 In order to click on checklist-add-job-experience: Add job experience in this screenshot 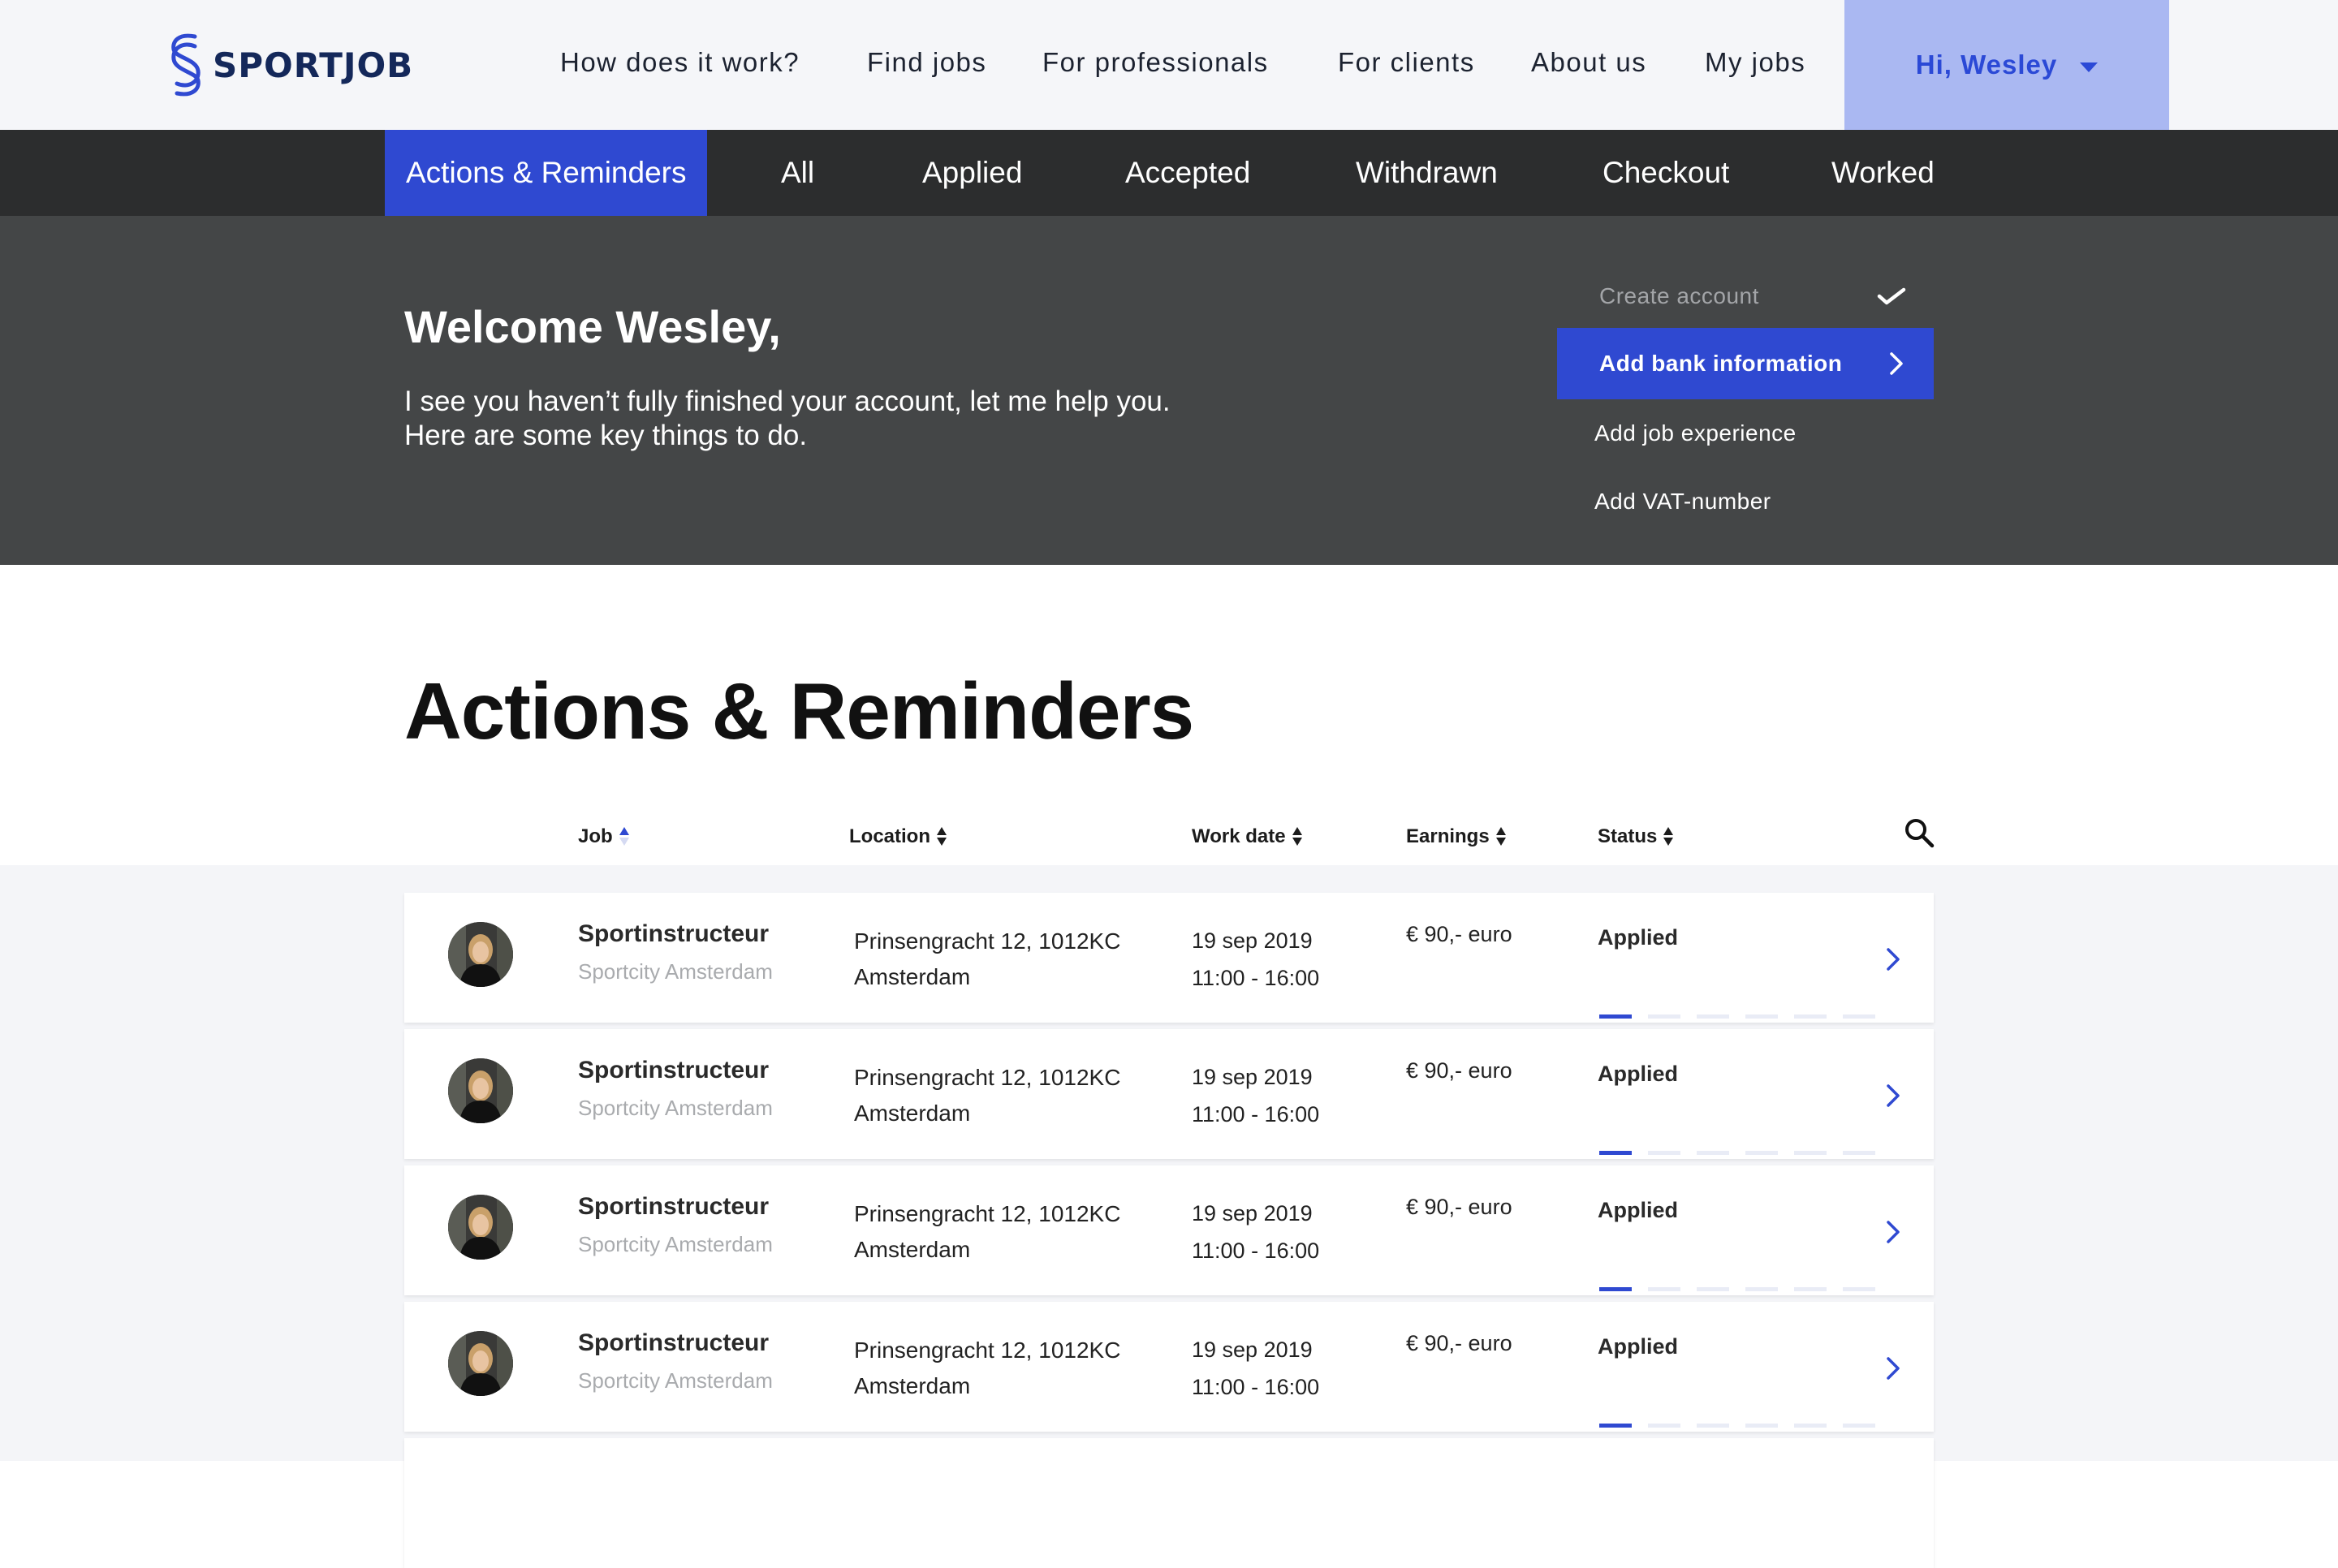, I will do `click(1745, 433)`.